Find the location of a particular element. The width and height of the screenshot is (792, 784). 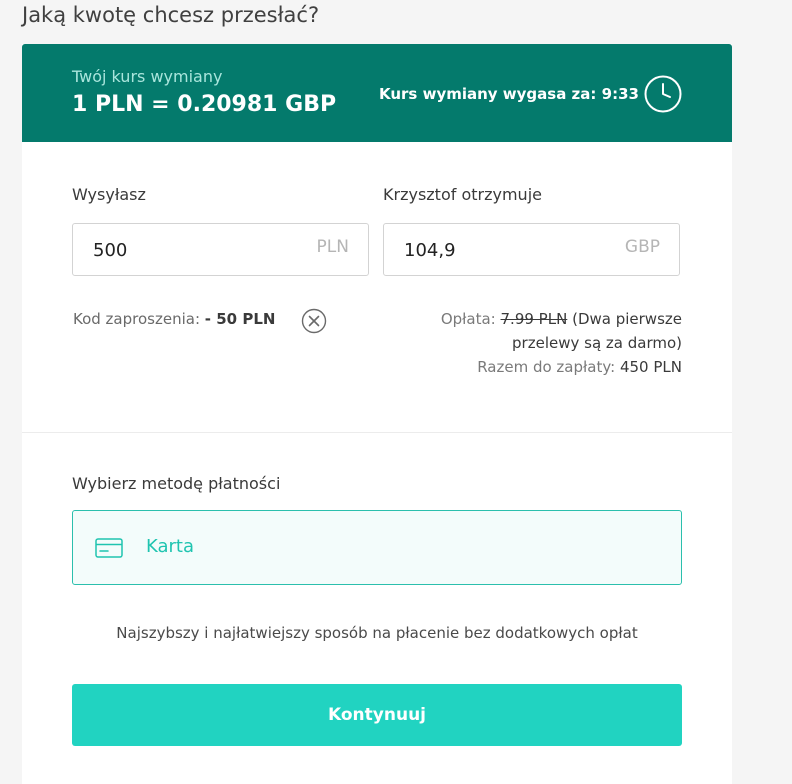

total-value: 450 PLN is located at coordinates (650, 367).